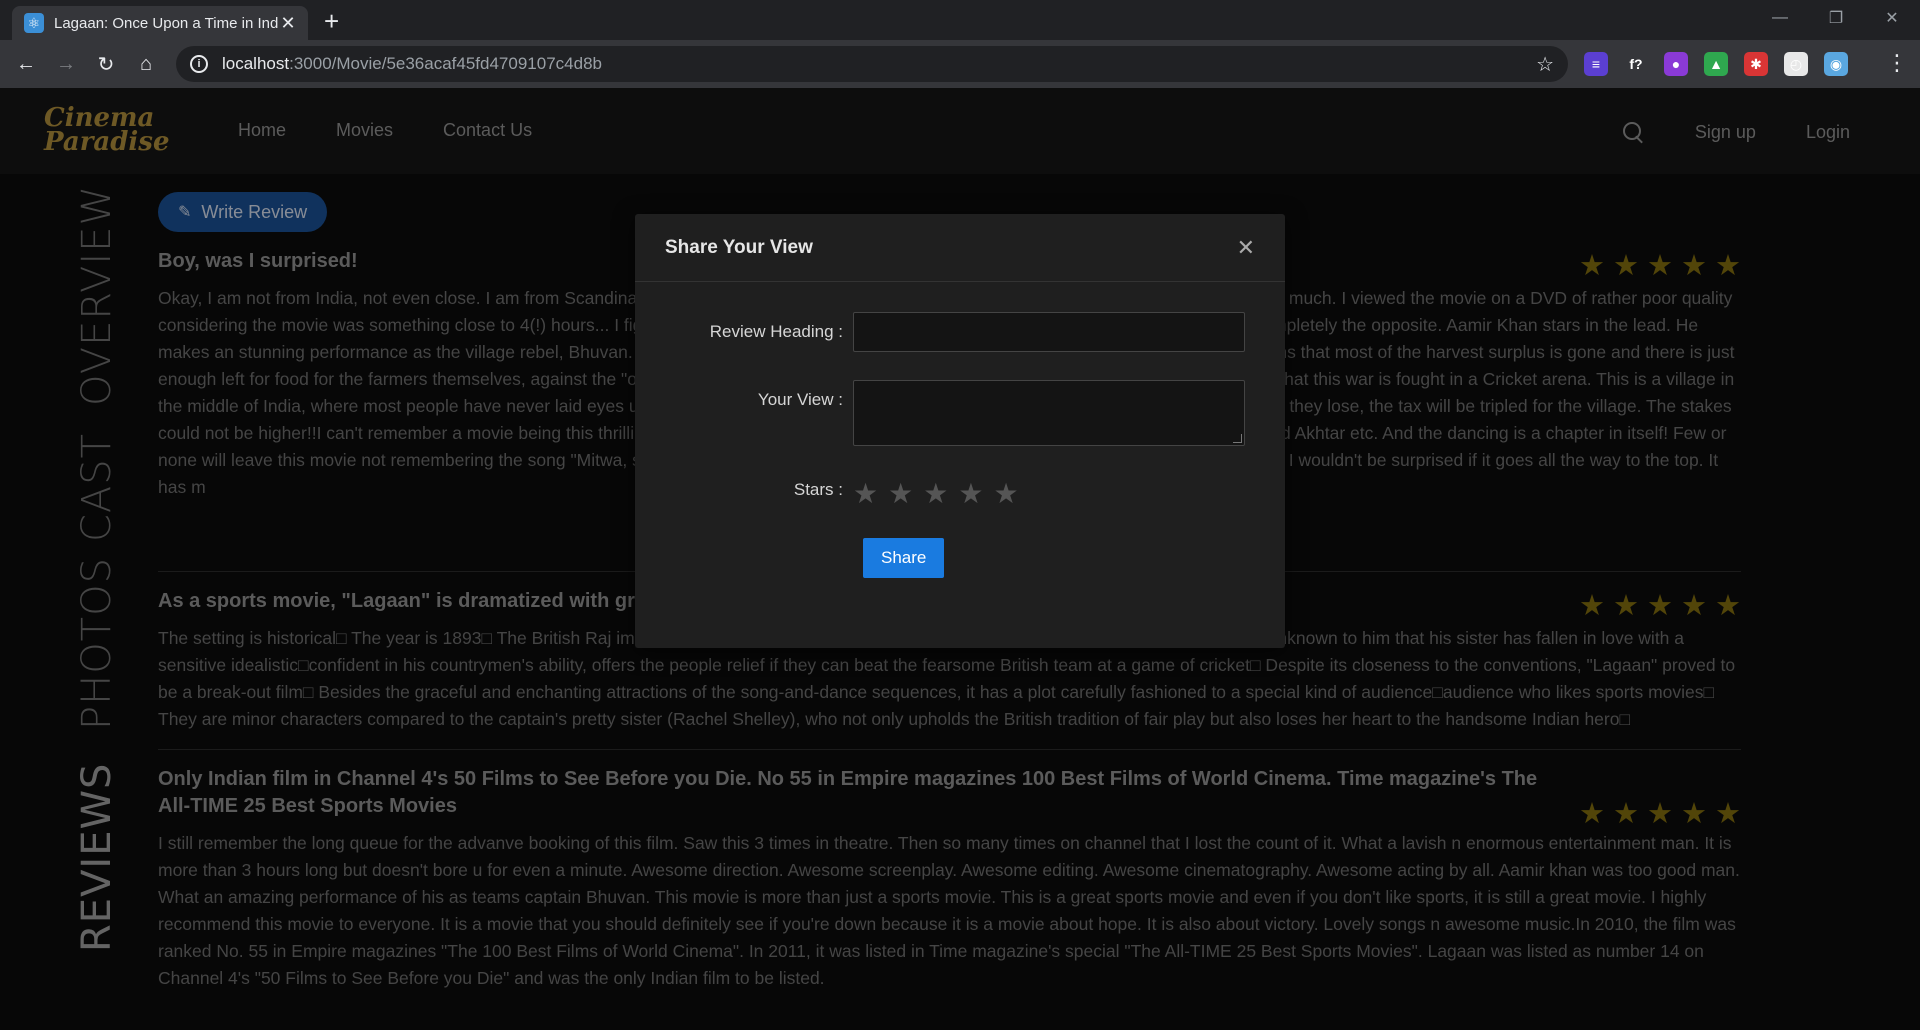  Describe the element at coordinates (1796, 64) in the screenshot. I see `clock-extension-icon: ◴` at that location.